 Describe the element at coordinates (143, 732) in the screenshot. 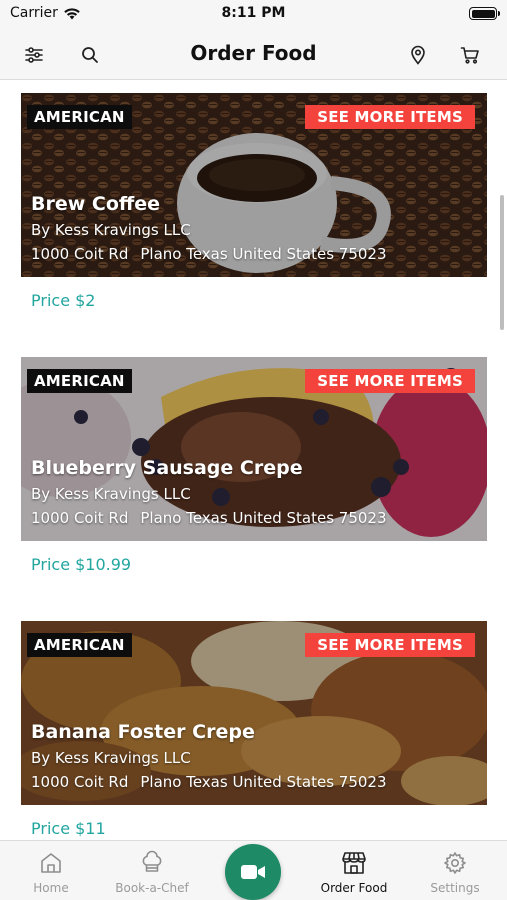

I see `item-name: Banana Foster Crepe` at that location.